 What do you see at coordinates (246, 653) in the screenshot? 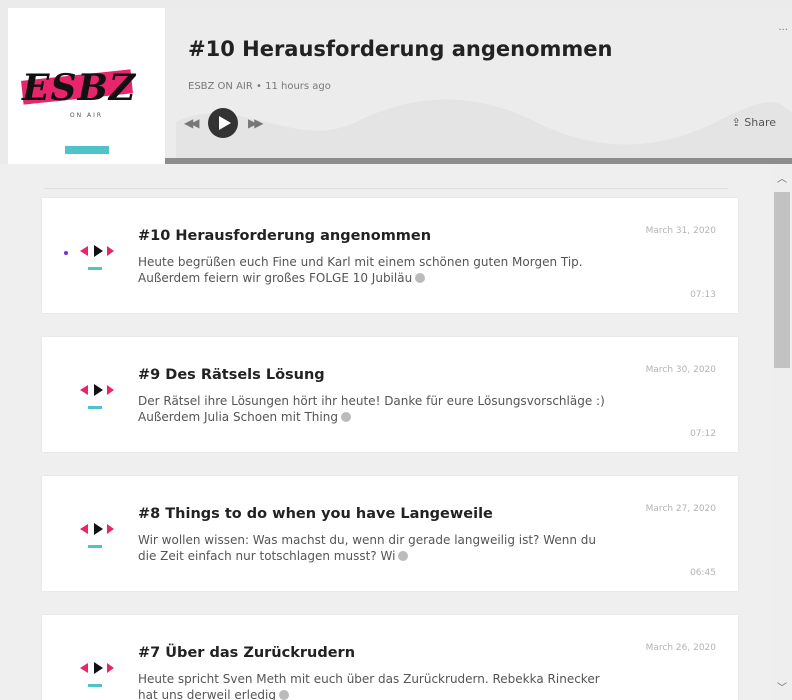
I see `episode-card-title: #7 Über das Zurückrudern` at bounding box center [246, 653].